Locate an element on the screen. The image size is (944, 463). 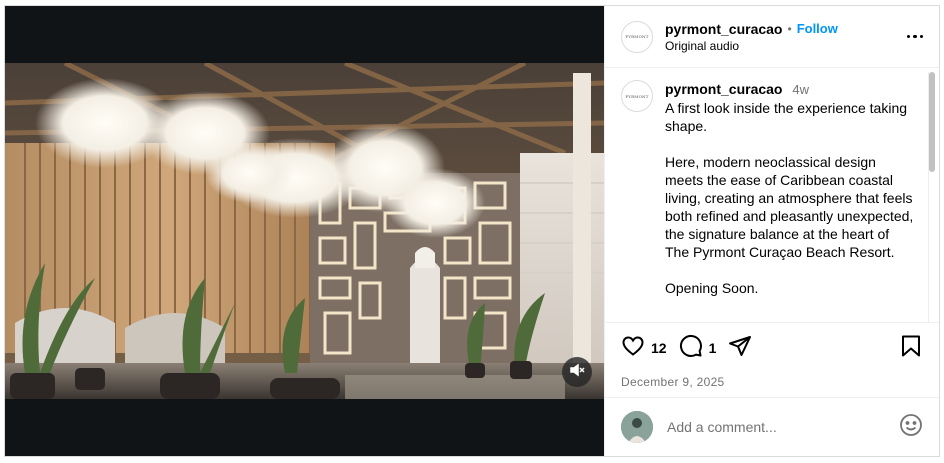
scrollbar-thumb is located at coordinates (932, 122).